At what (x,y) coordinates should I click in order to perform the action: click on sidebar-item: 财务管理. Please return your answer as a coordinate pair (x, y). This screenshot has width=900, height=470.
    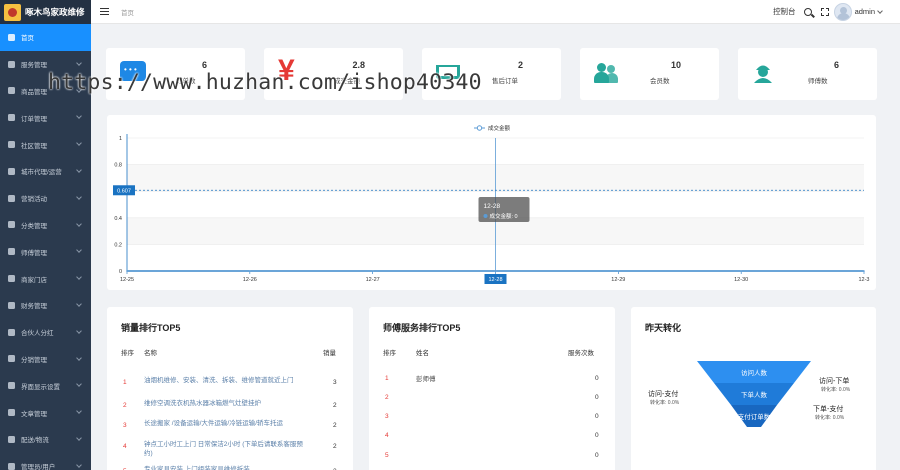
    Looking at the image, I should click on (45, 305).